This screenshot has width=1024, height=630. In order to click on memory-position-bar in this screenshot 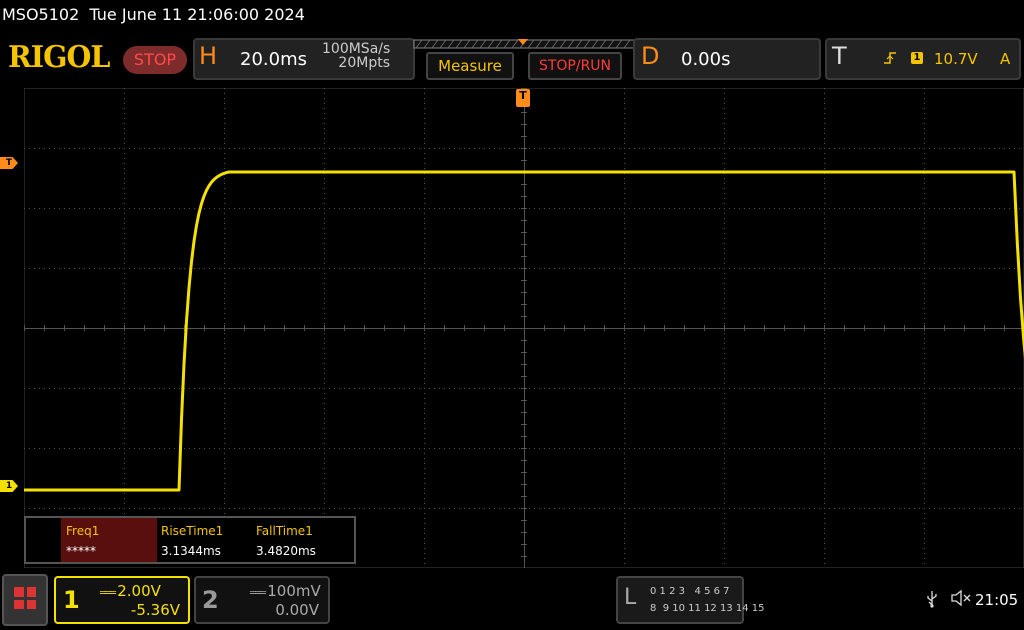, I will do `click(524, 44)`.